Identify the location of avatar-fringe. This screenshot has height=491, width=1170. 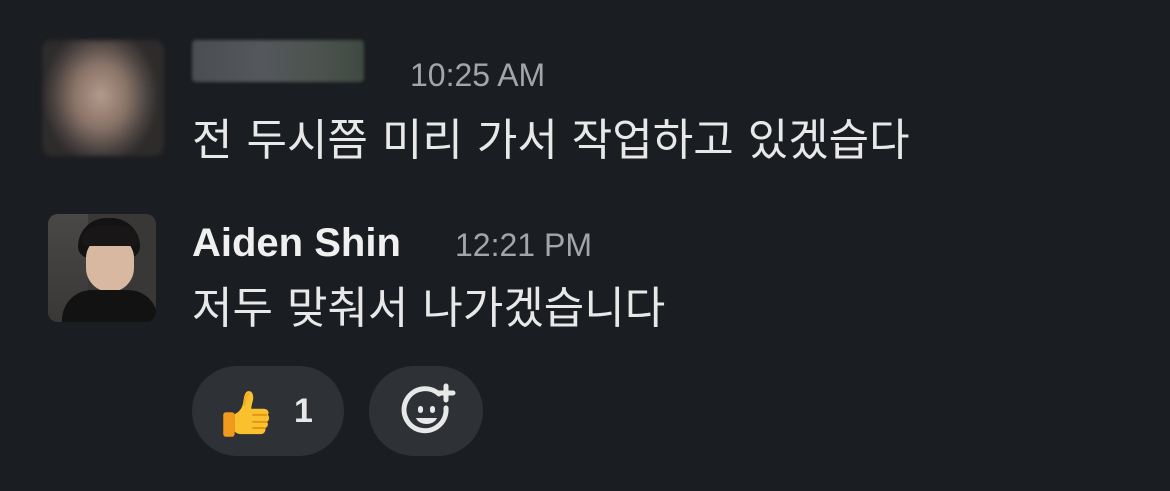
(110, 236).